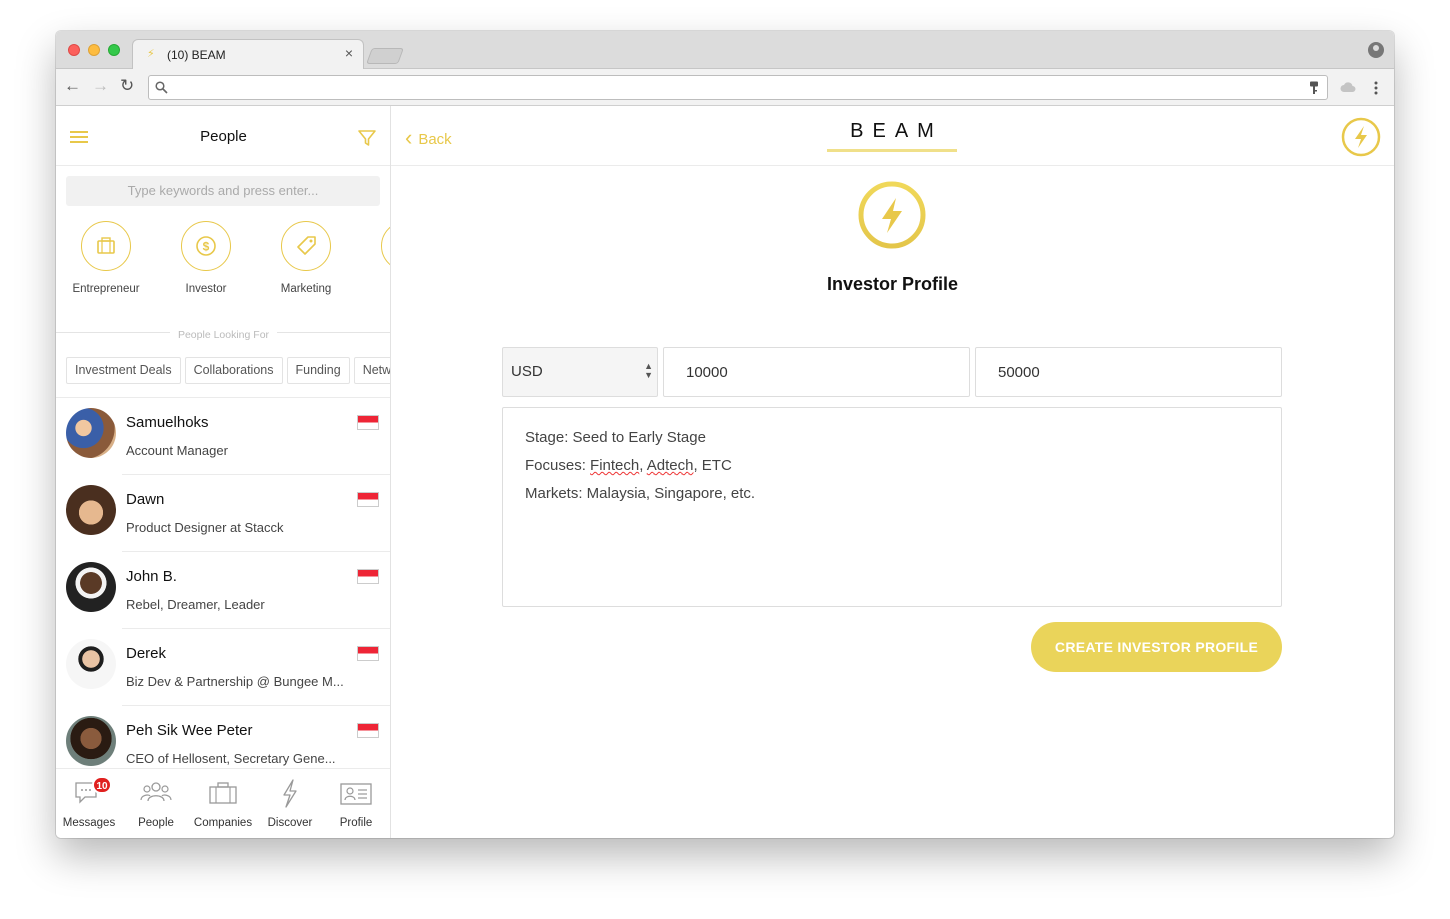  I want to click on back-button: ‹ Back, so click(428, 139).